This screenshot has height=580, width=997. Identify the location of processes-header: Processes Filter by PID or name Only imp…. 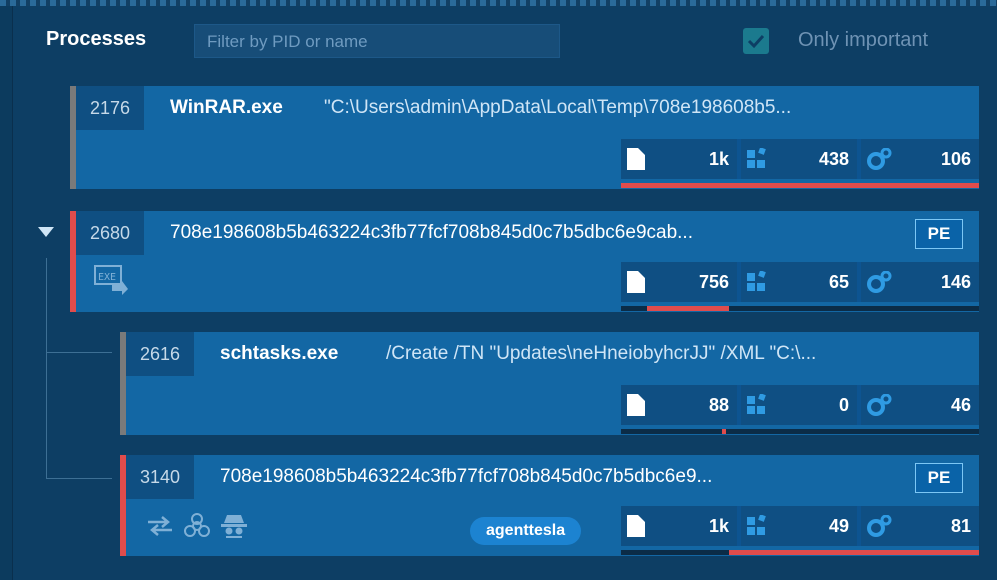
(504, 40).